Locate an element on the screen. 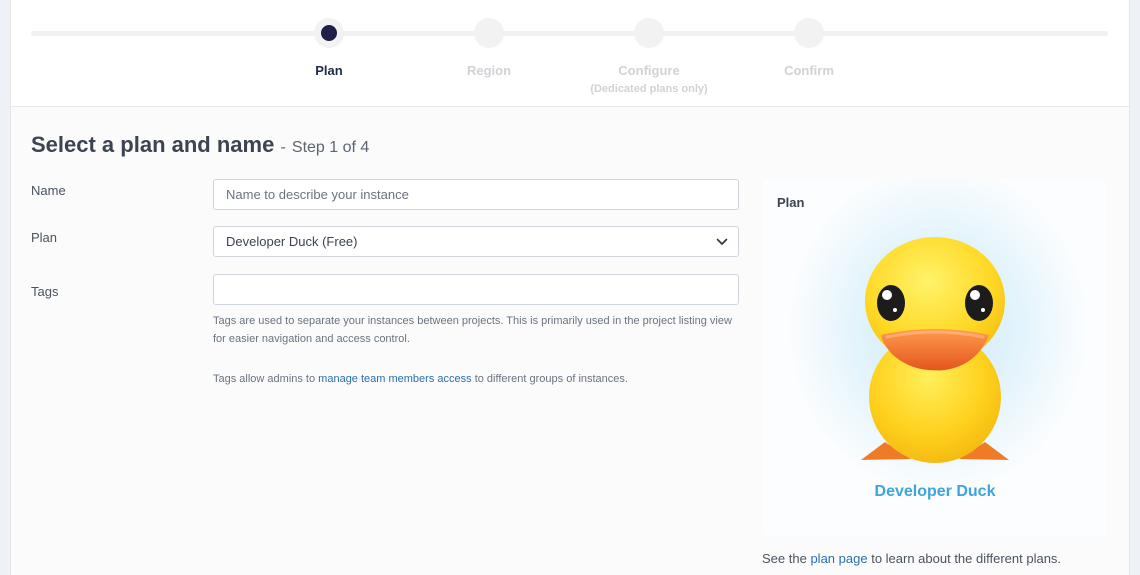  name-input-placeholder: Name to describe your instance is located at coordinates (317, 194).